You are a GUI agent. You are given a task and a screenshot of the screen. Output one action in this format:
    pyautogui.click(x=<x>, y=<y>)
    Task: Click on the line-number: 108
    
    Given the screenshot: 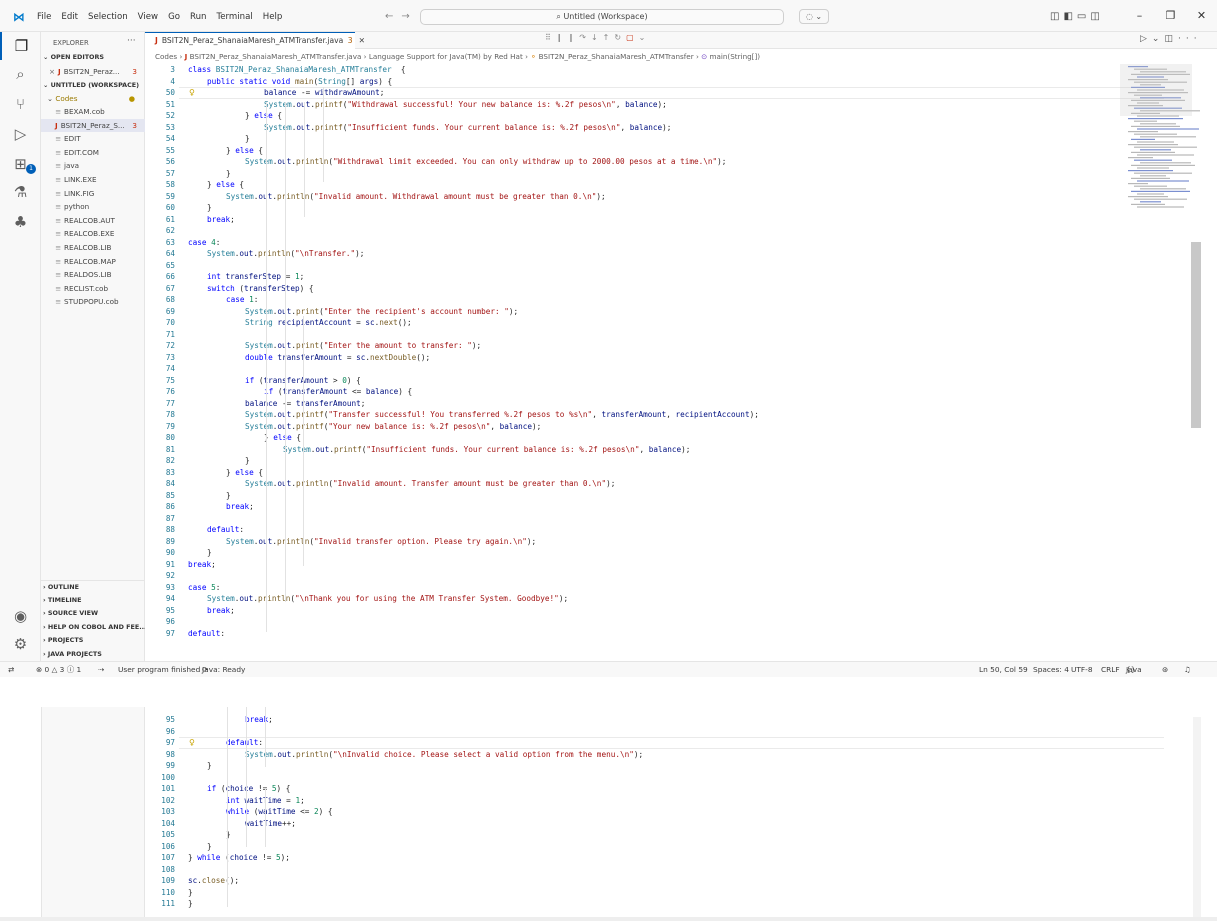 What is the action you would take?
    pyautogui.click(x=168, y=869)
    